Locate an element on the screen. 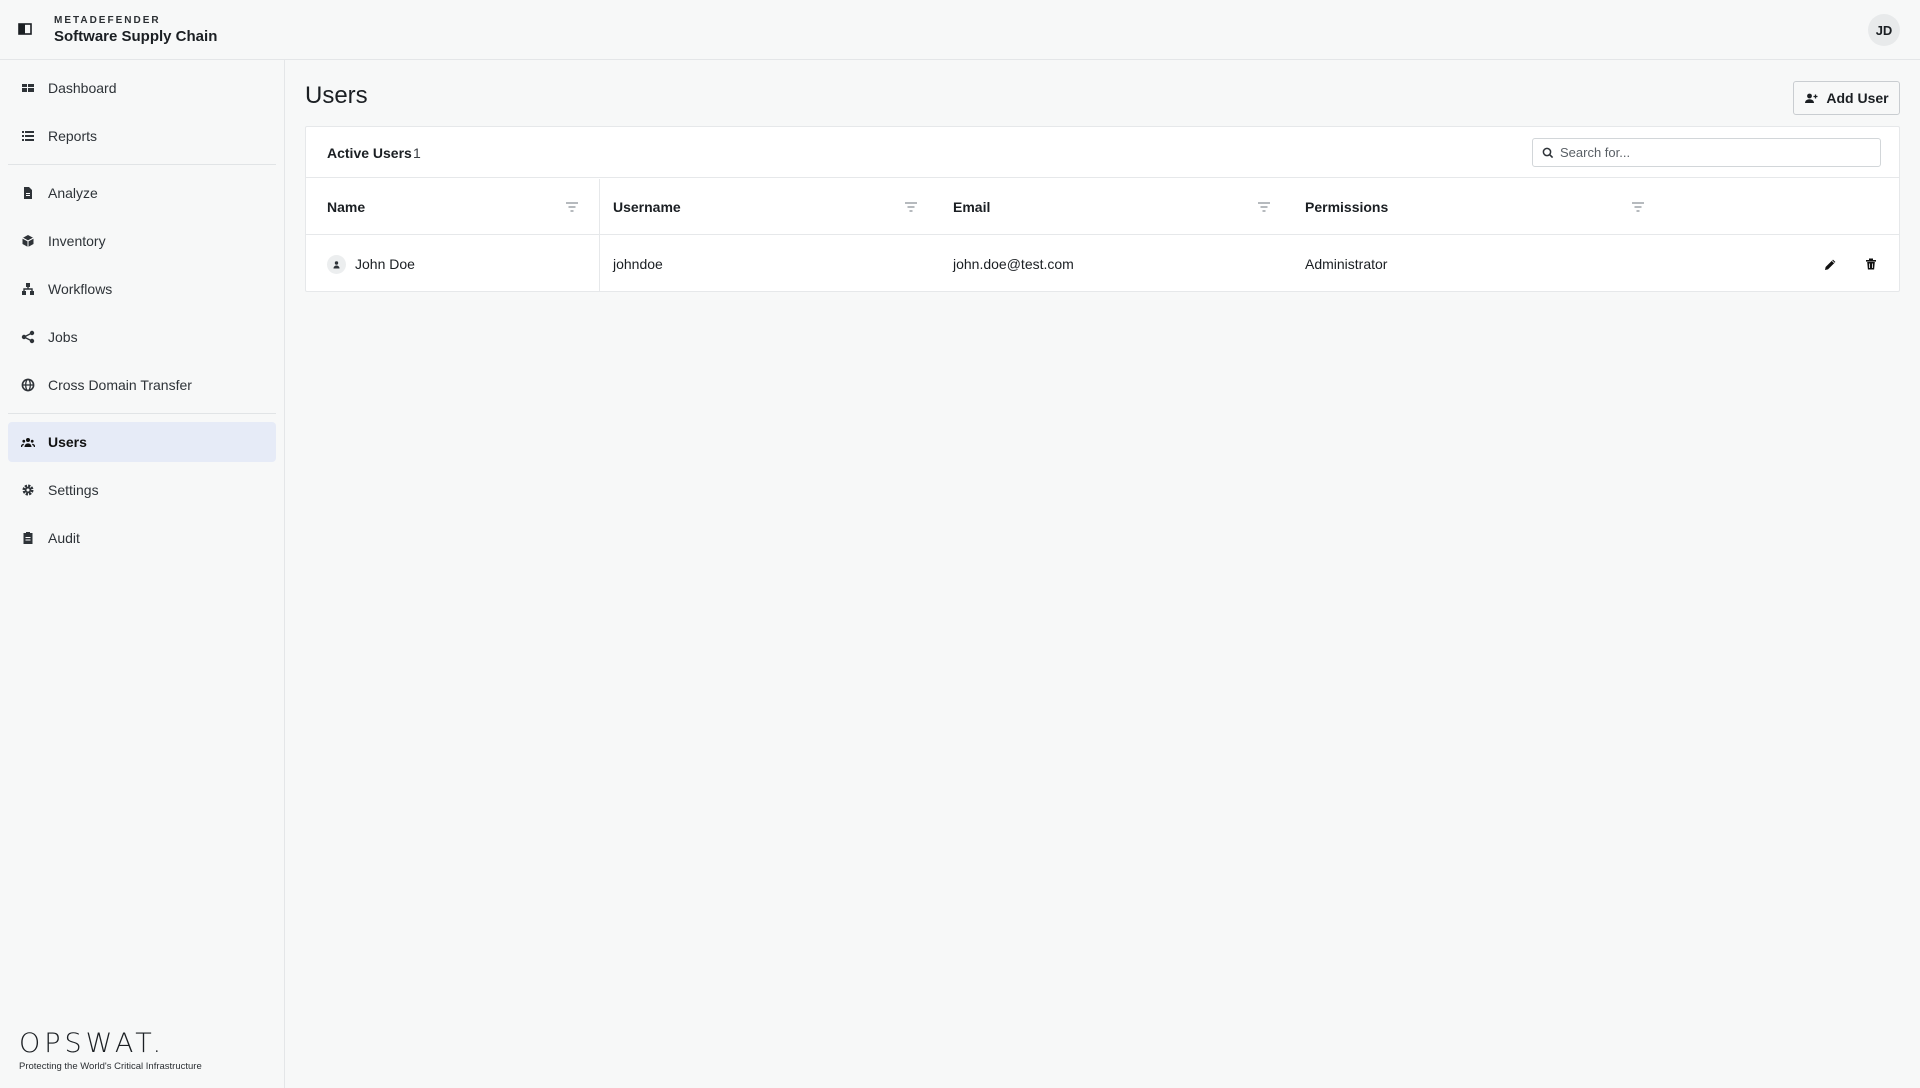 The height and width of the screenshot is (1088, 1920). users-icon is located at coordinates (28, 442).